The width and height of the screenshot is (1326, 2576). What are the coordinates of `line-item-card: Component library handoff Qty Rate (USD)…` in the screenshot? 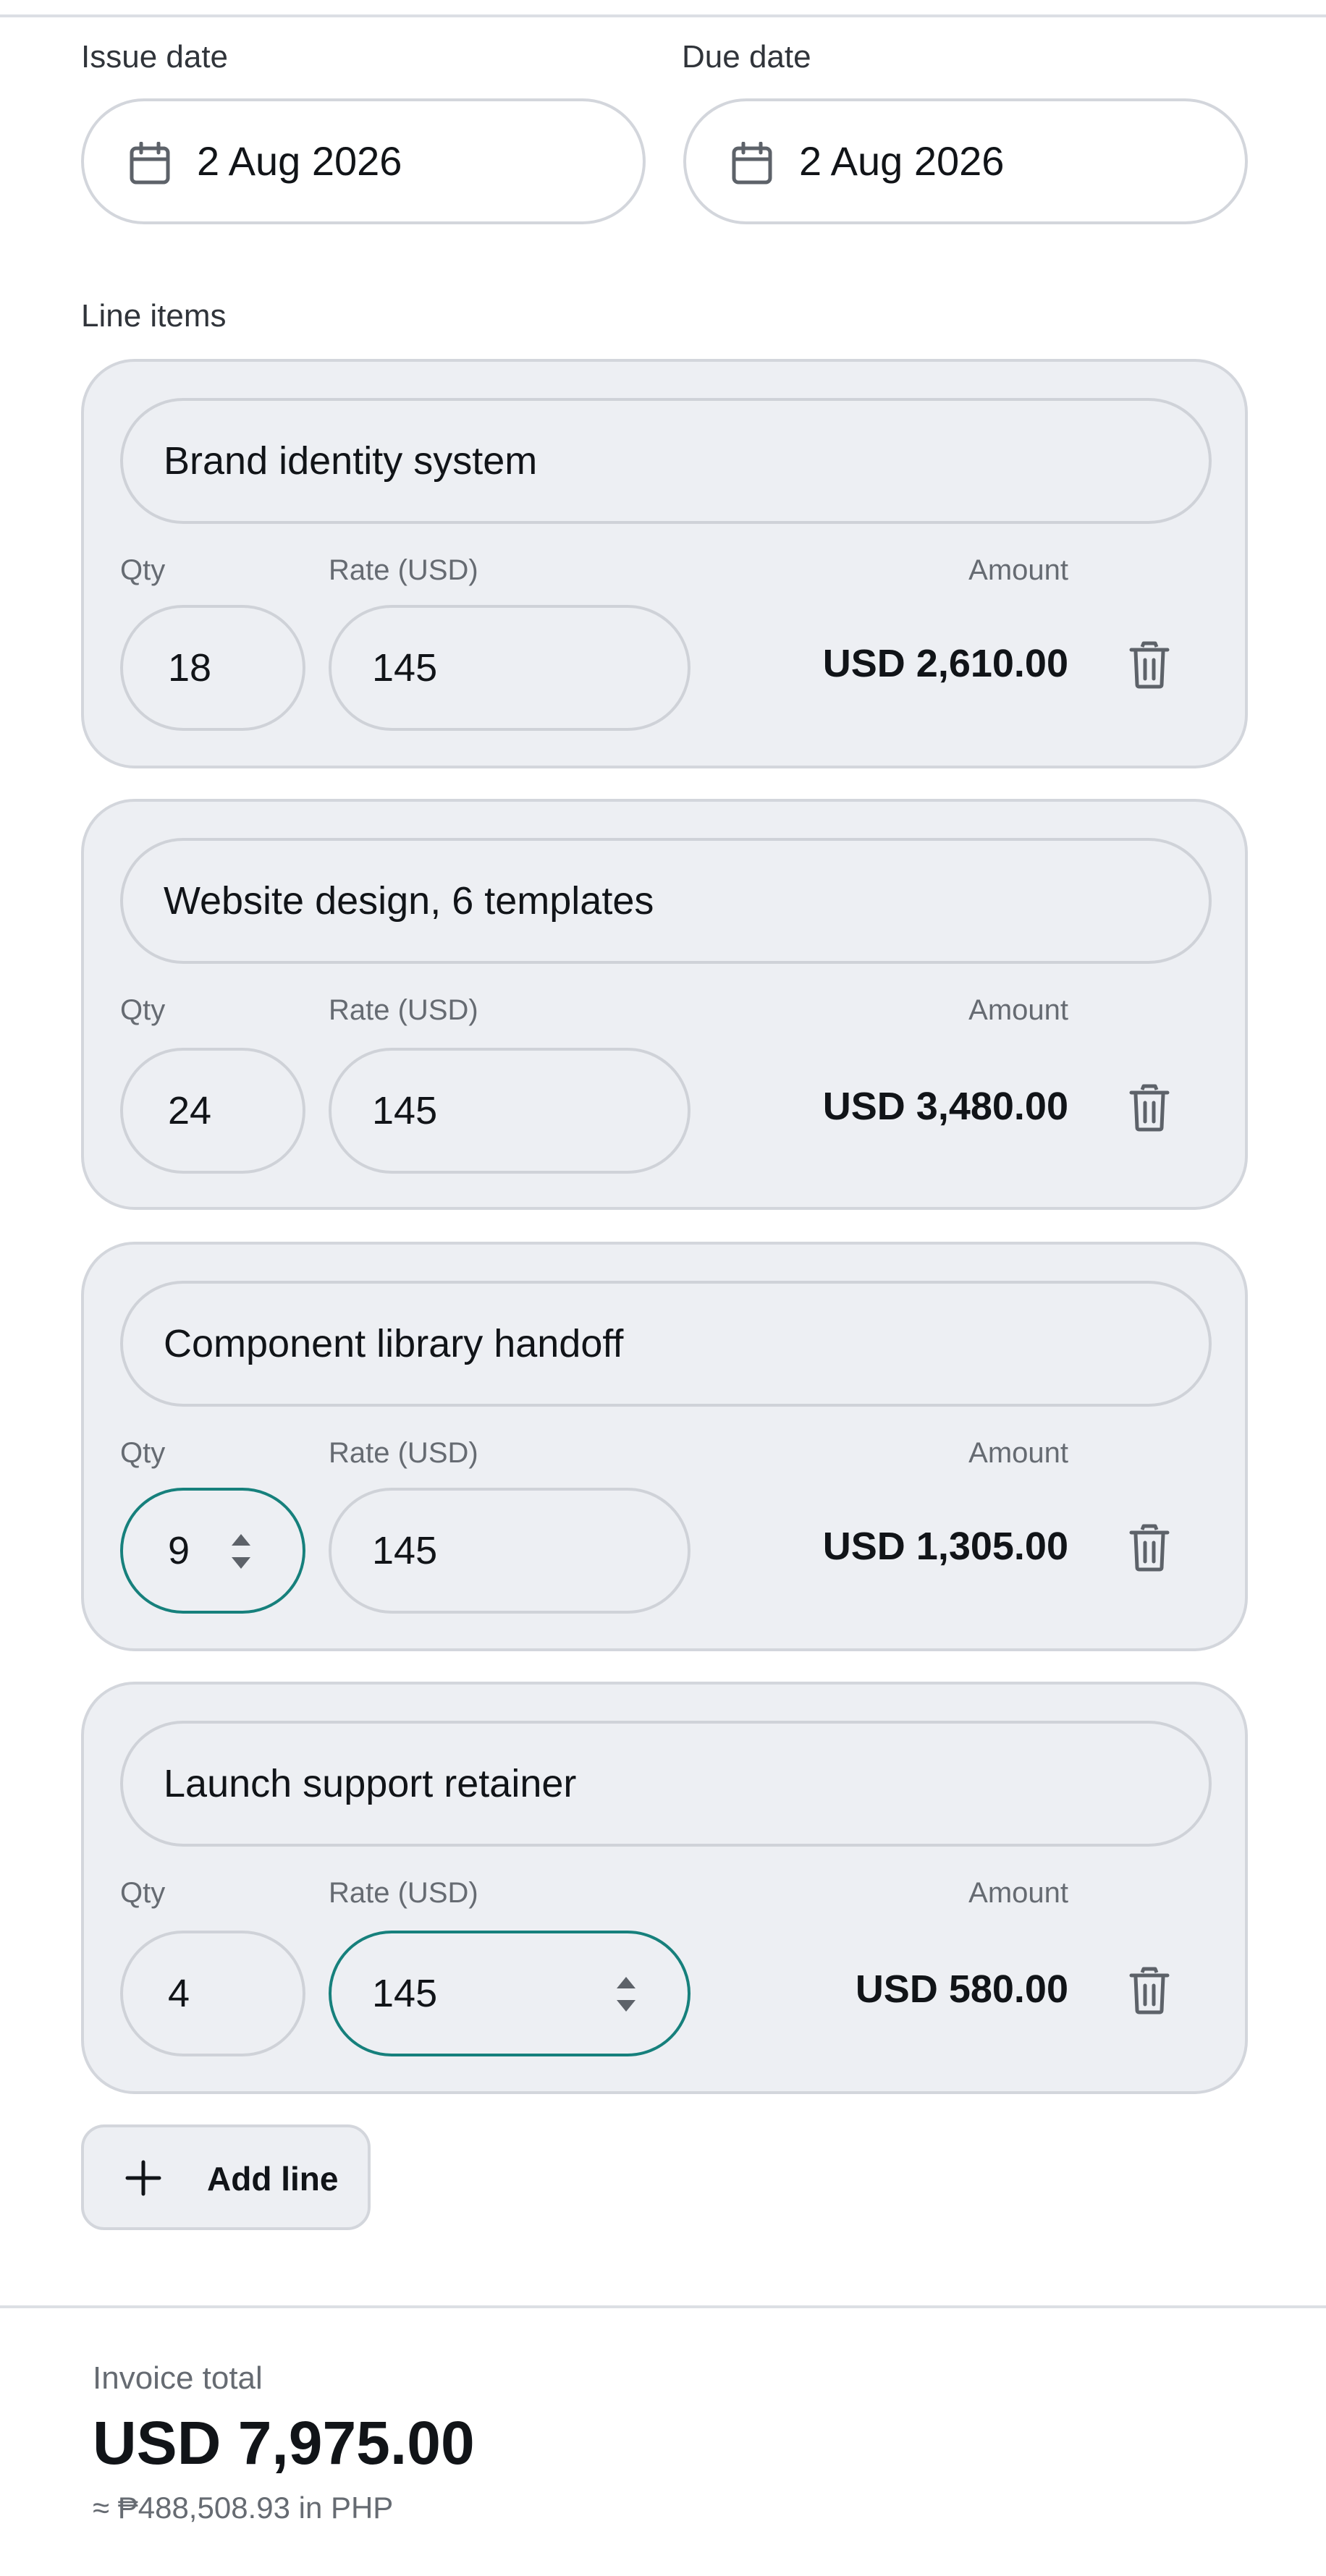 It's located at (664, 1446).